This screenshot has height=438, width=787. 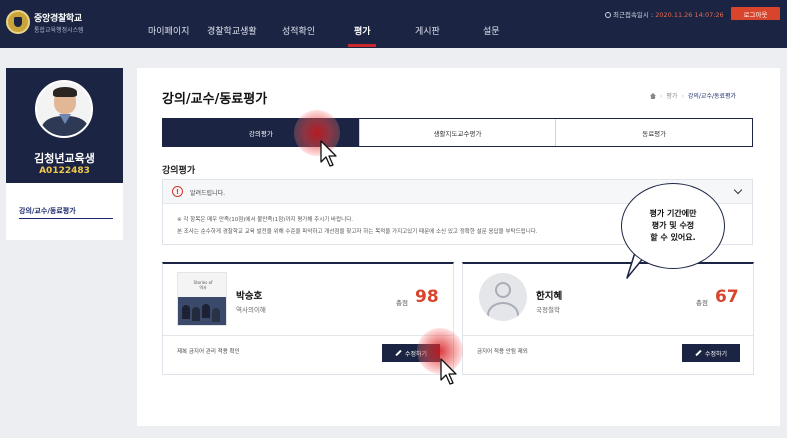 I want to click on student-id: A0122483, so click(x=64, y=171).